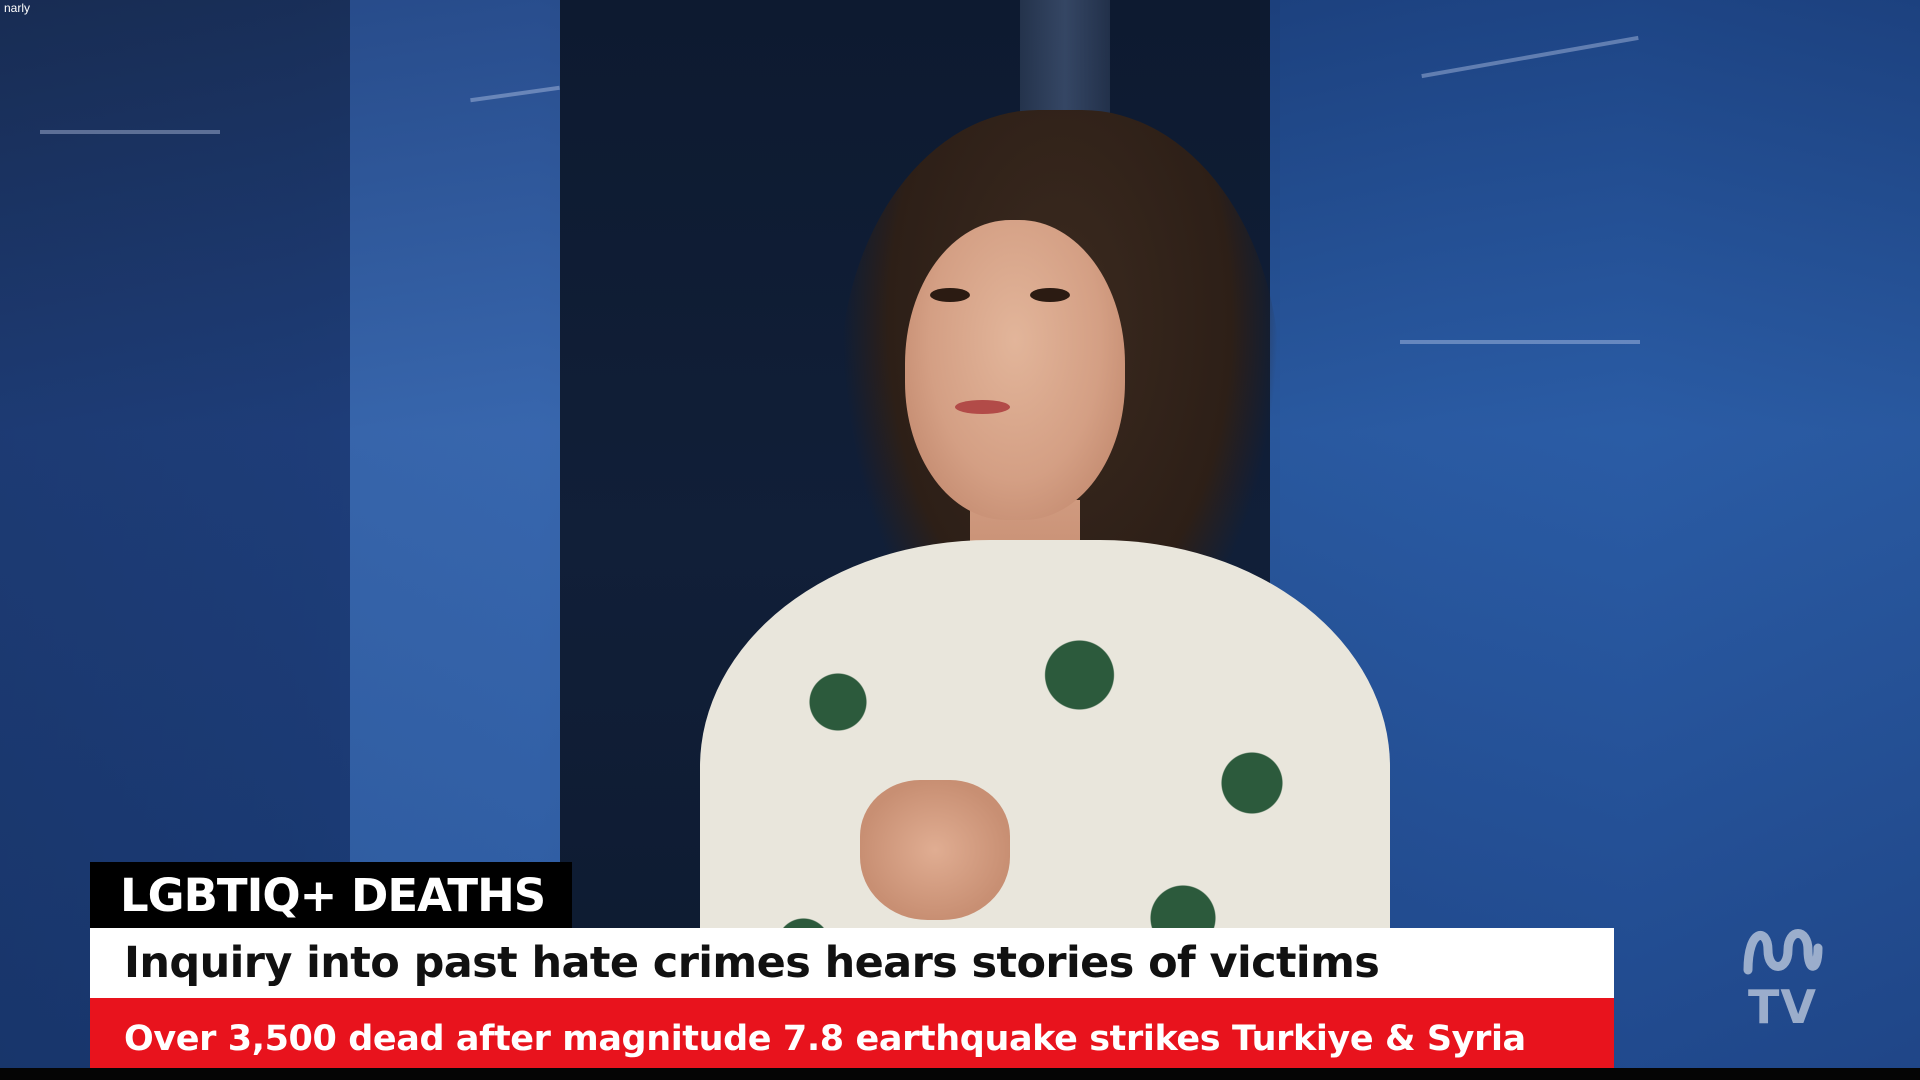  Describe the element at coordinates (982, 407) in the screenshot. I see `presenter-mouth` at that location.